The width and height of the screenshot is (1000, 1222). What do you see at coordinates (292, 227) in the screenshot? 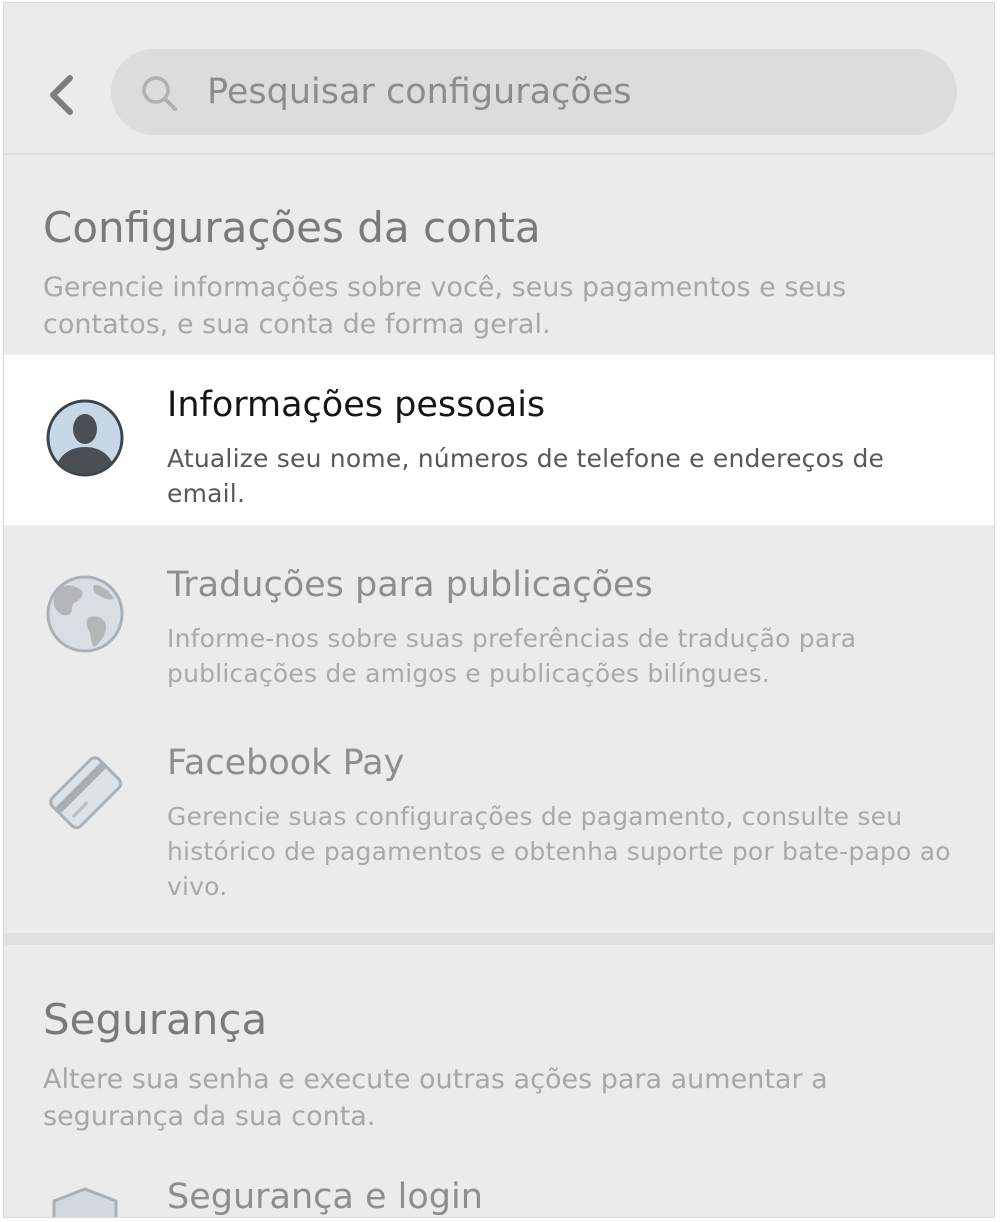
I see `section-title-account: Configurações da conta` at bounding box center [292, 227].